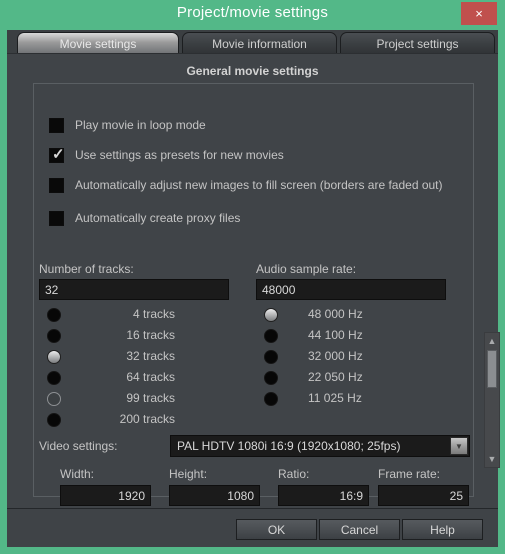 The image size is (505, 554). Describe the element at coordinates (335, 356) in the screenshot. I see `radio-label-rate-32000: 32 000 Hz` at that location.